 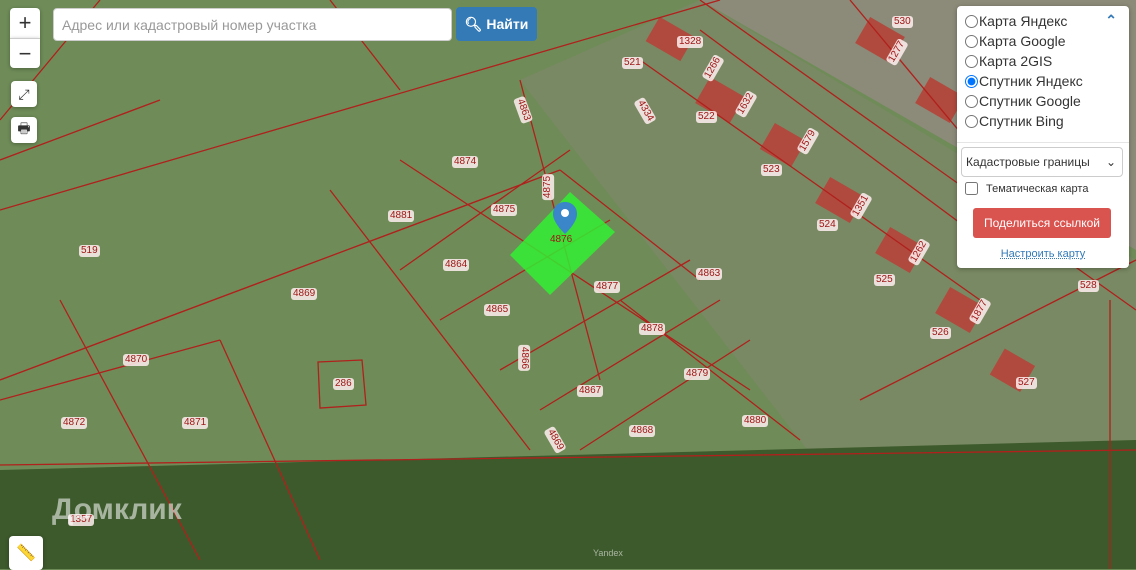 I want to click on parcel-number-label: 4877, so click(x=607, y=287).